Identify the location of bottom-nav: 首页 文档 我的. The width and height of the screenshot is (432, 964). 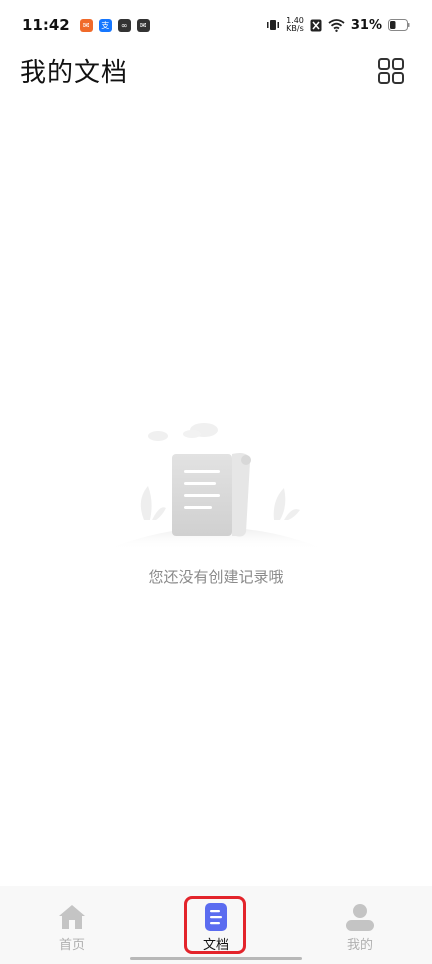
(216, 925).